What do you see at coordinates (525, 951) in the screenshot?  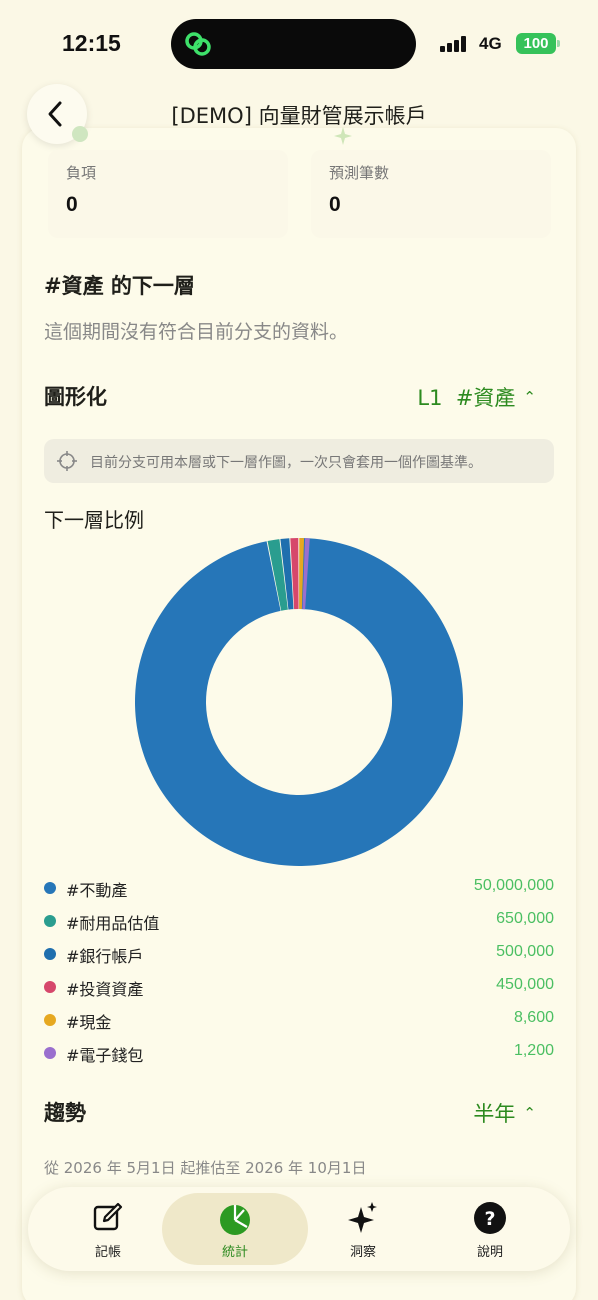 I see `legend-value: 500,000` at bounding box center [525, 951].